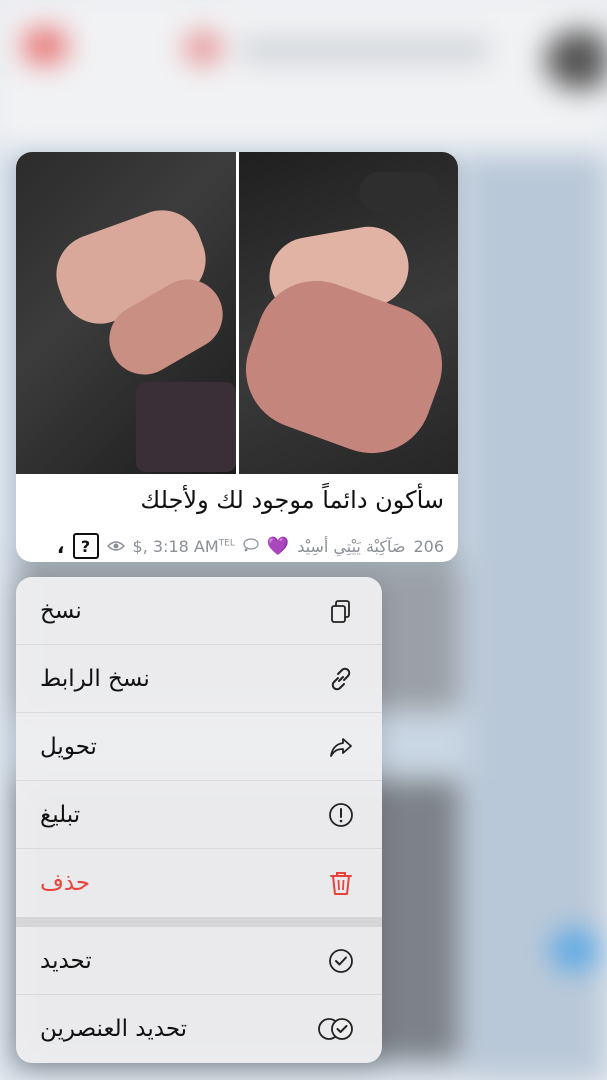  I want to click on menu-item-label: حذف, so click(65, 883).